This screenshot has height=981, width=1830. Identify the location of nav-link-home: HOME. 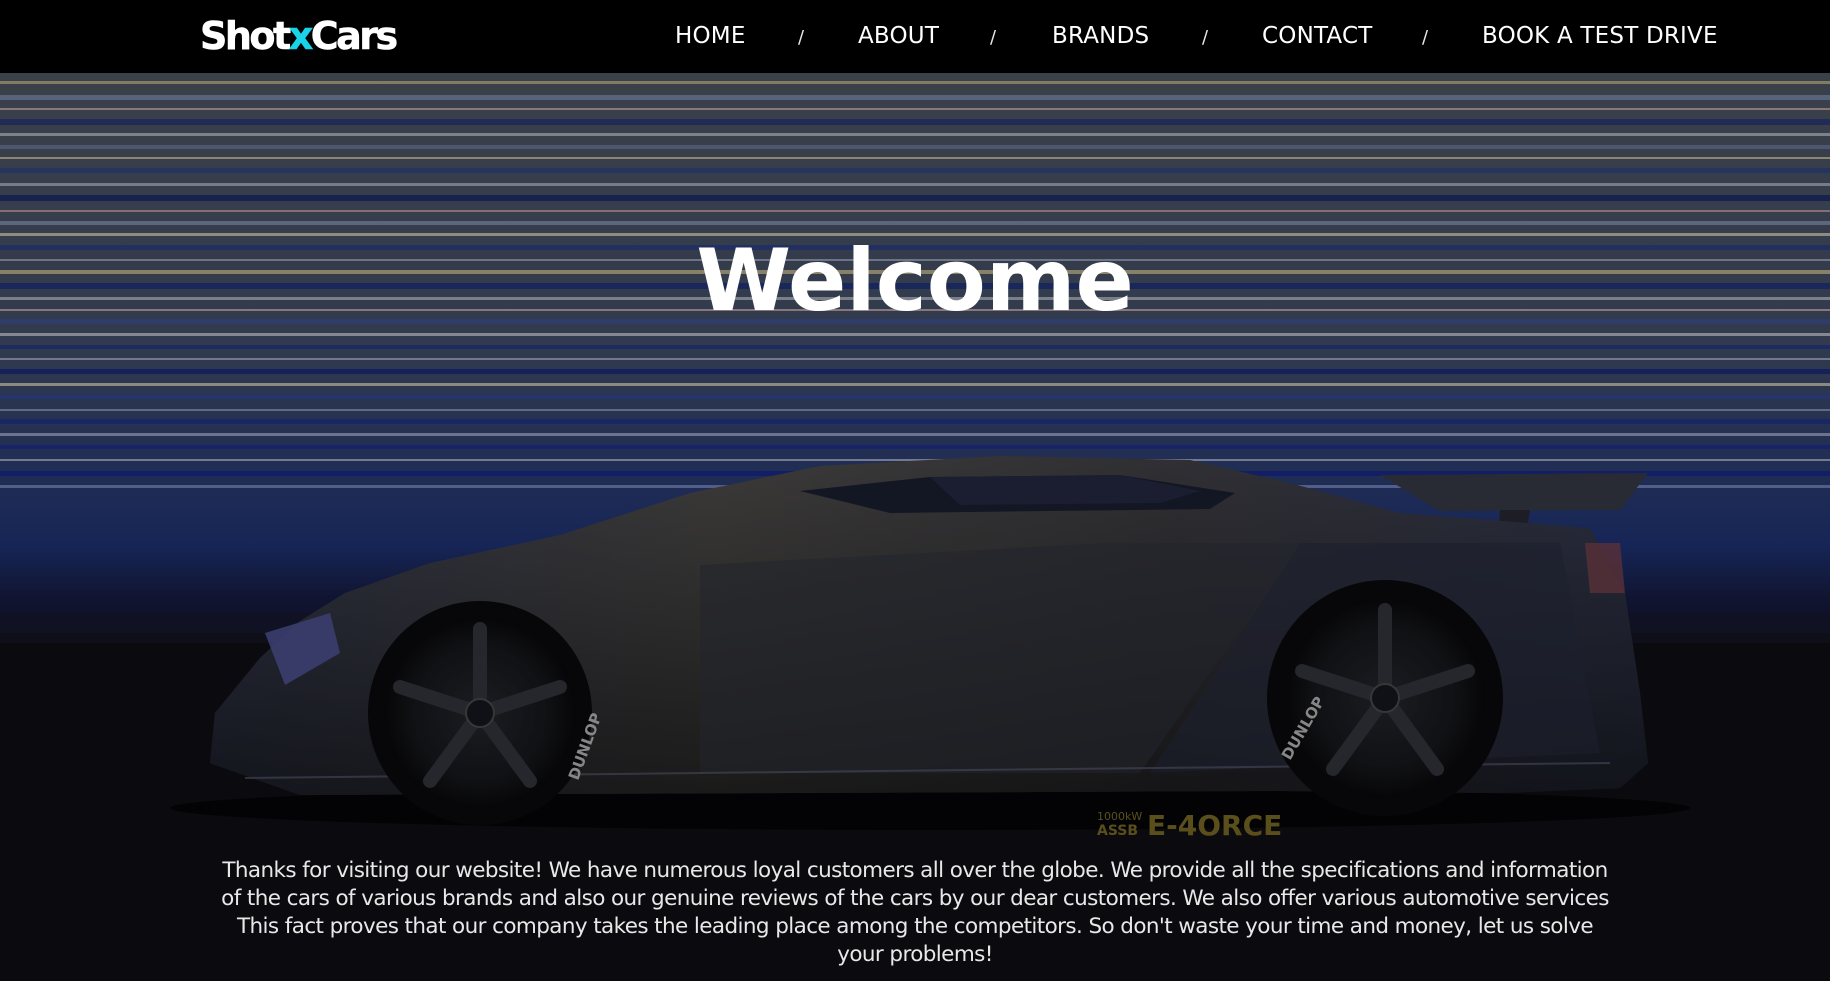
(710, 36).